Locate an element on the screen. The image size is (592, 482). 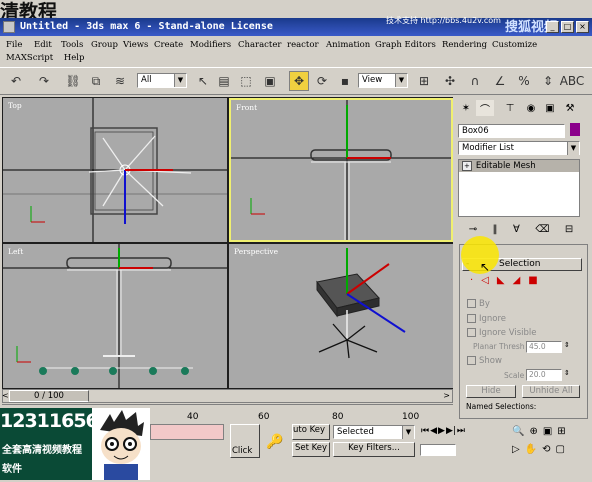
menu-edit: Edit is located at coordinates (43, 45).